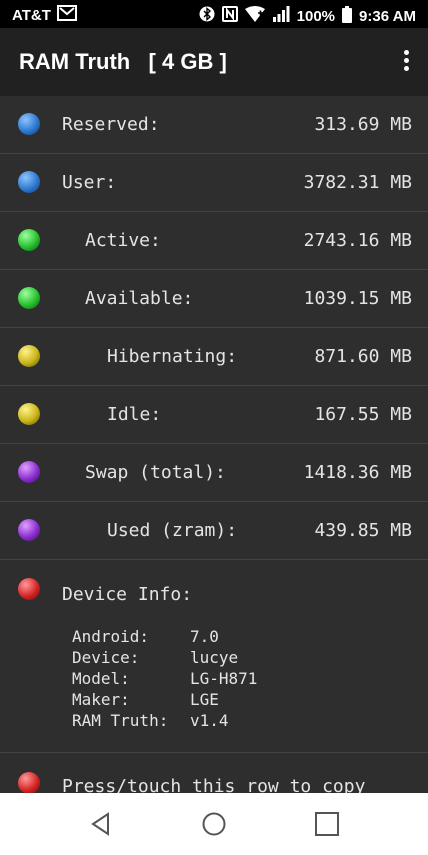 The height and width of the screenshot is (855, 428). I want to click on clock: 9:36 AM, so click(387, 16).